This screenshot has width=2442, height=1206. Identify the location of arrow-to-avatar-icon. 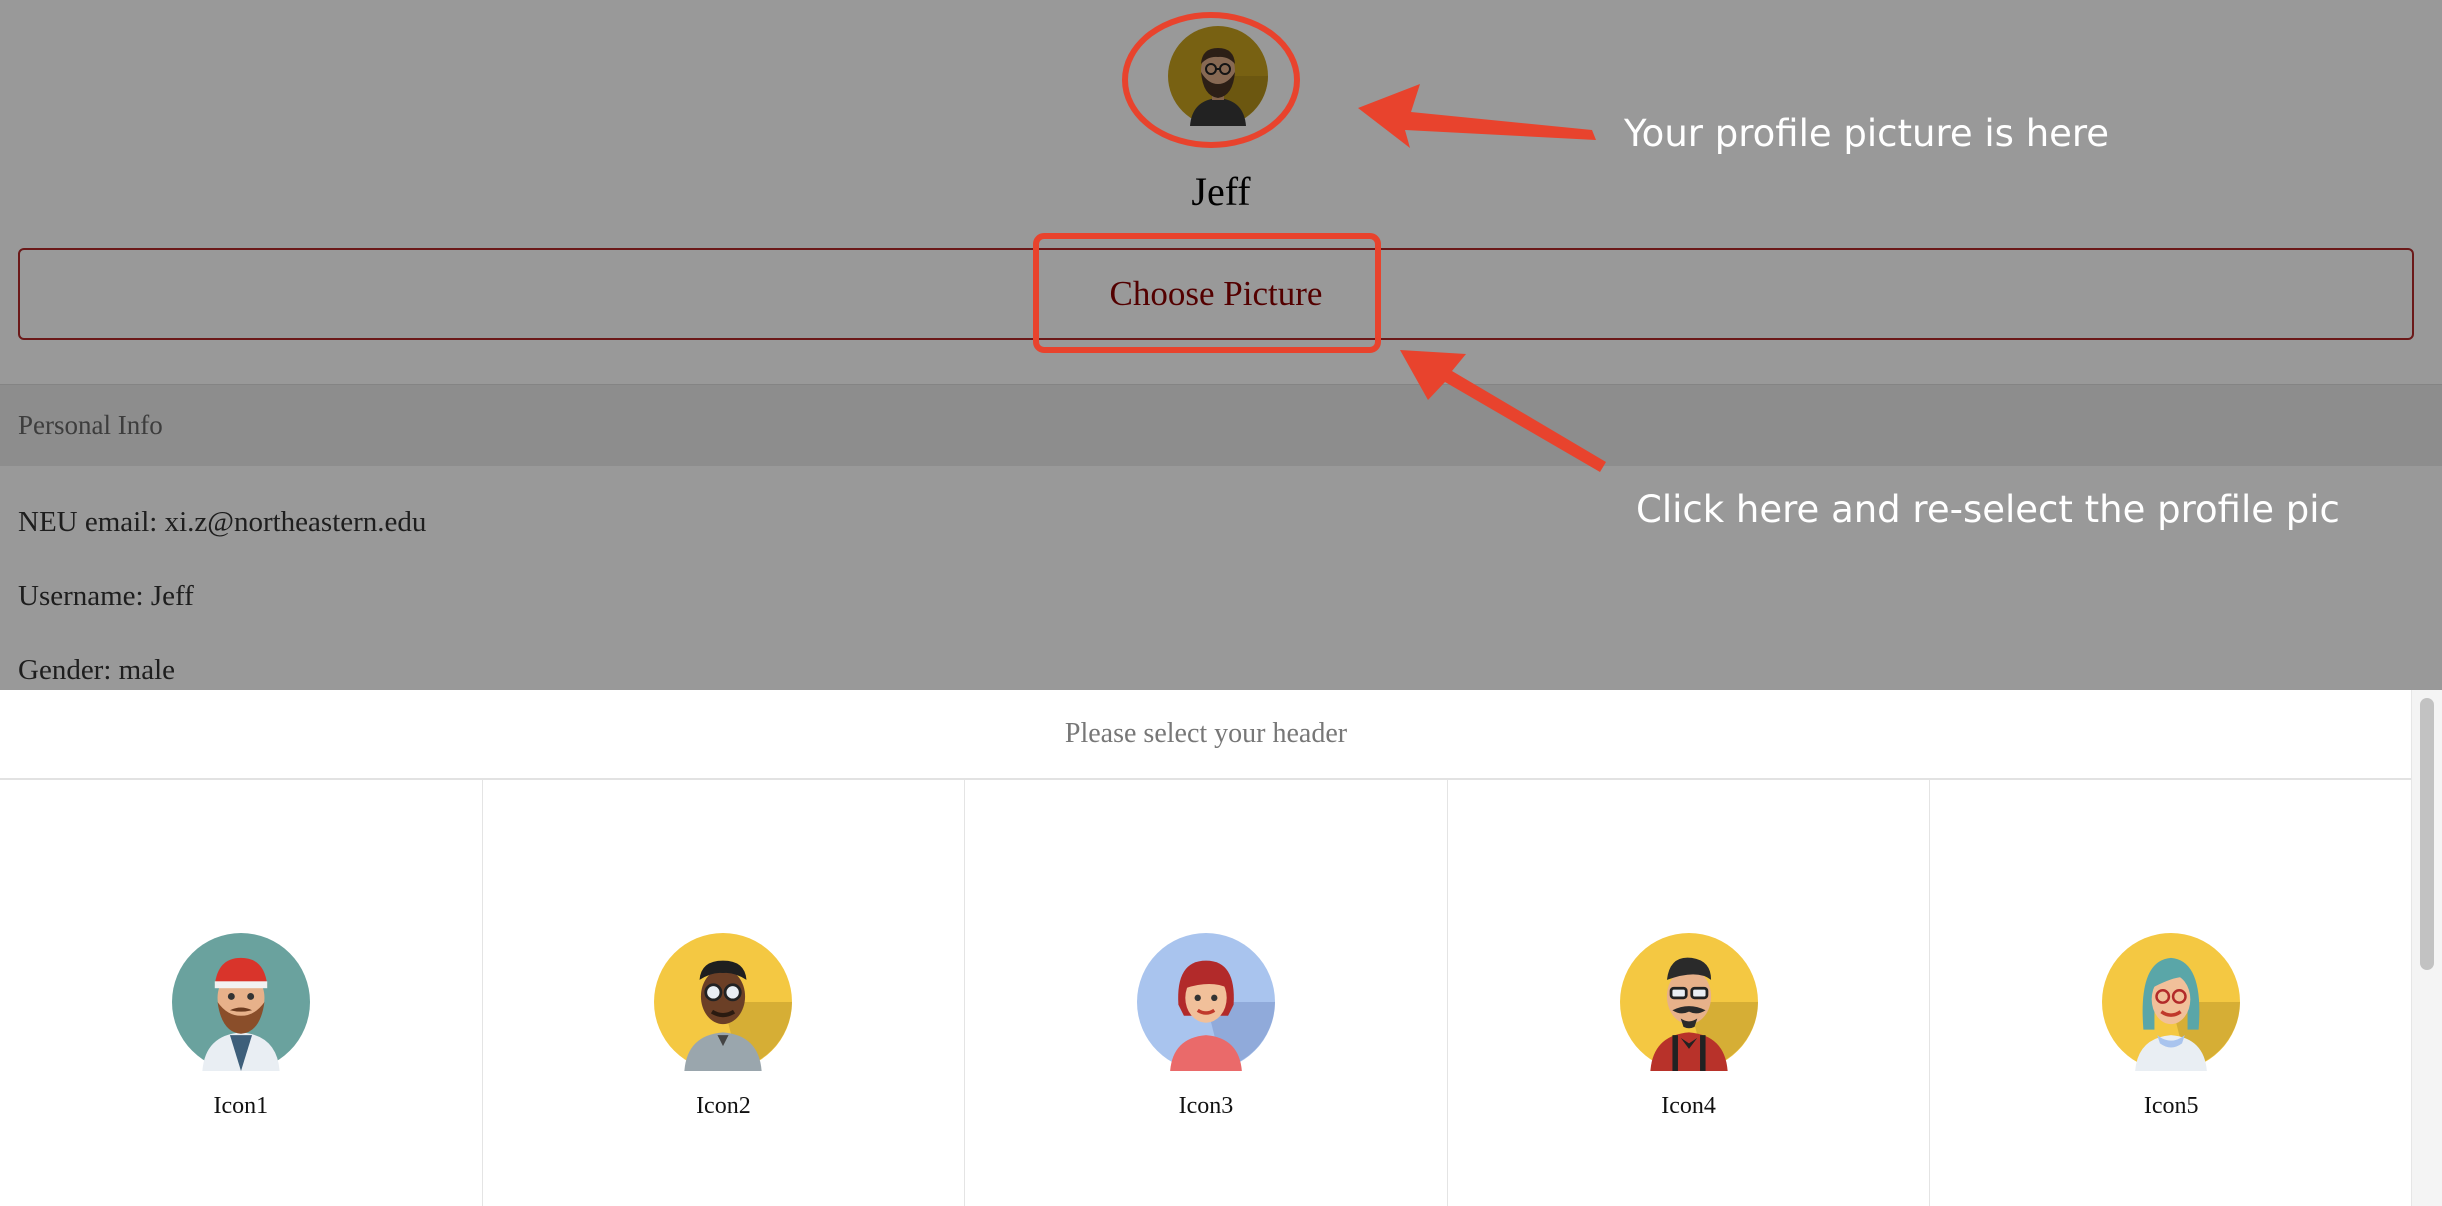
(1477, 116).